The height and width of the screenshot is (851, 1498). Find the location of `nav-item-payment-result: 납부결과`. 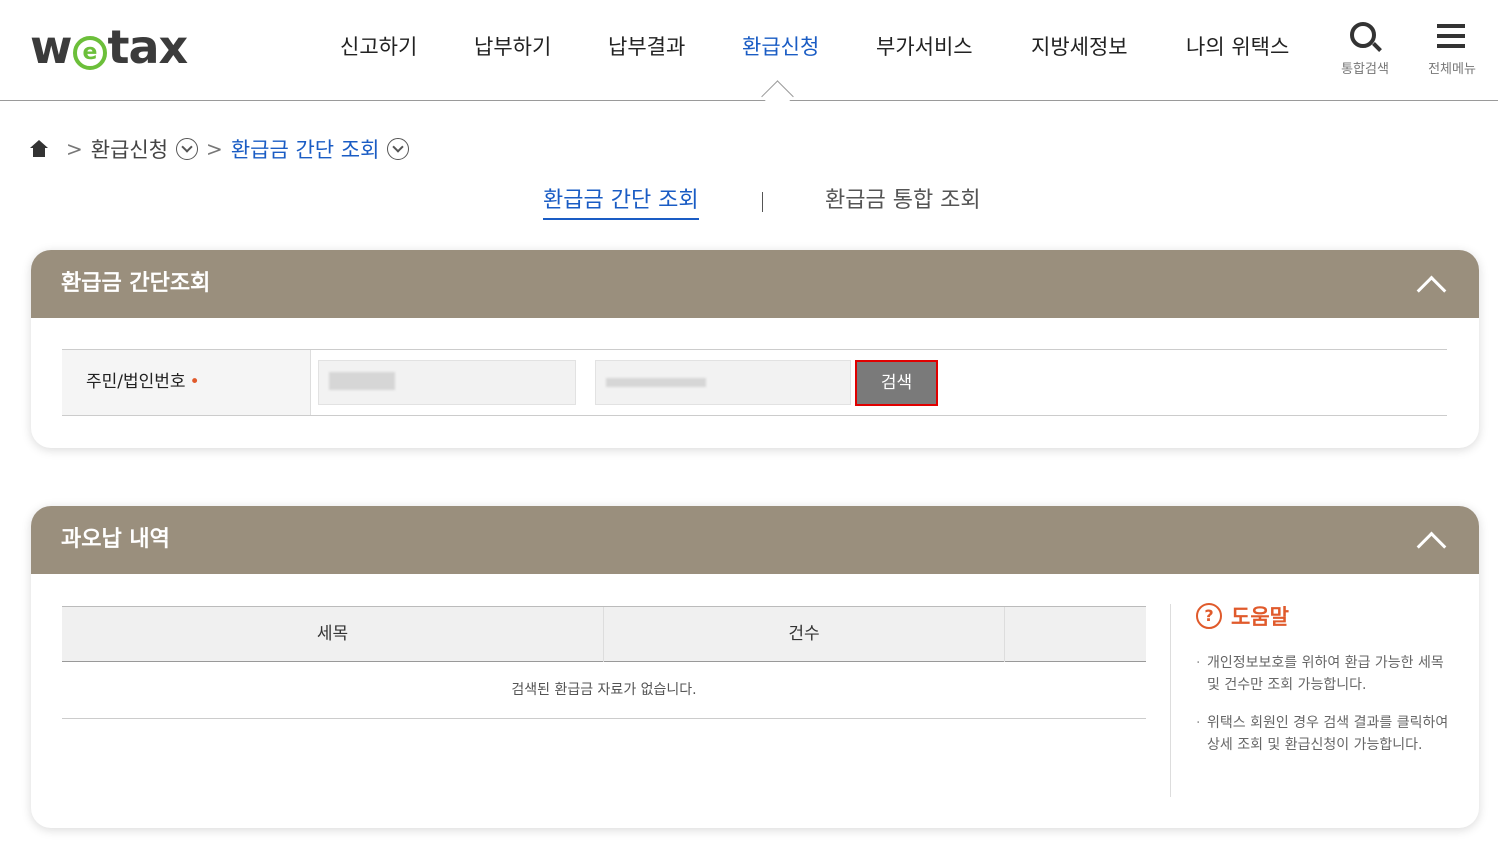

nav-item-payment-result: 납부결과 is located at coordinates (646, 47).